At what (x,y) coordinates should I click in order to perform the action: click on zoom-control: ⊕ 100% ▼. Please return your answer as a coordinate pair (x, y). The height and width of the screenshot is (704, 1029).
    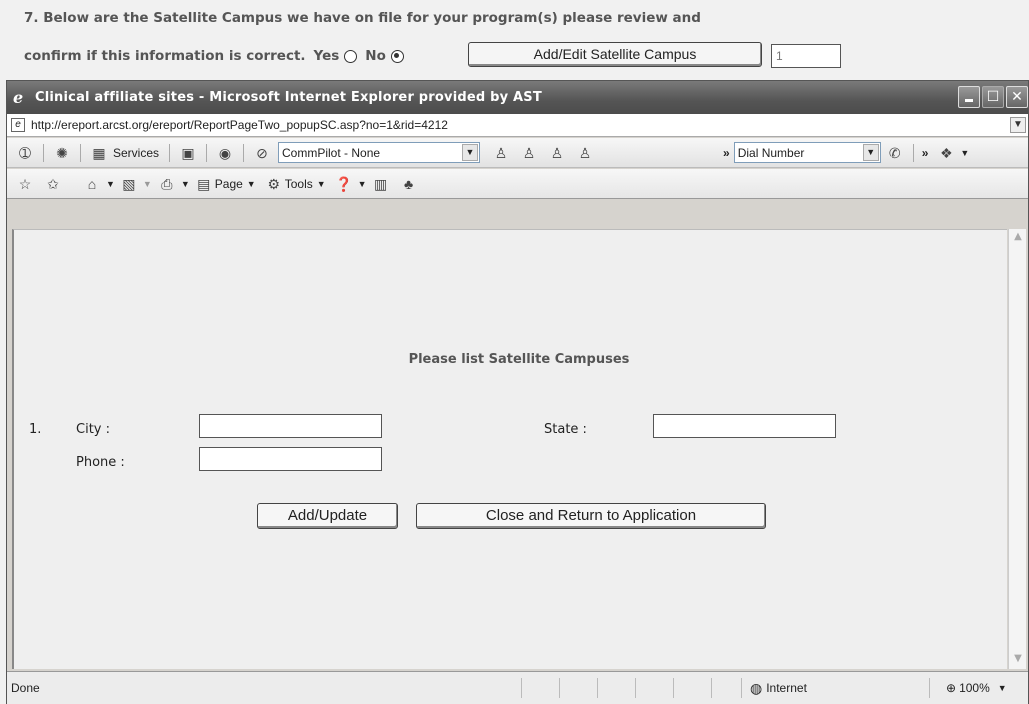
    Looking at the image, I should click on (977, 688).